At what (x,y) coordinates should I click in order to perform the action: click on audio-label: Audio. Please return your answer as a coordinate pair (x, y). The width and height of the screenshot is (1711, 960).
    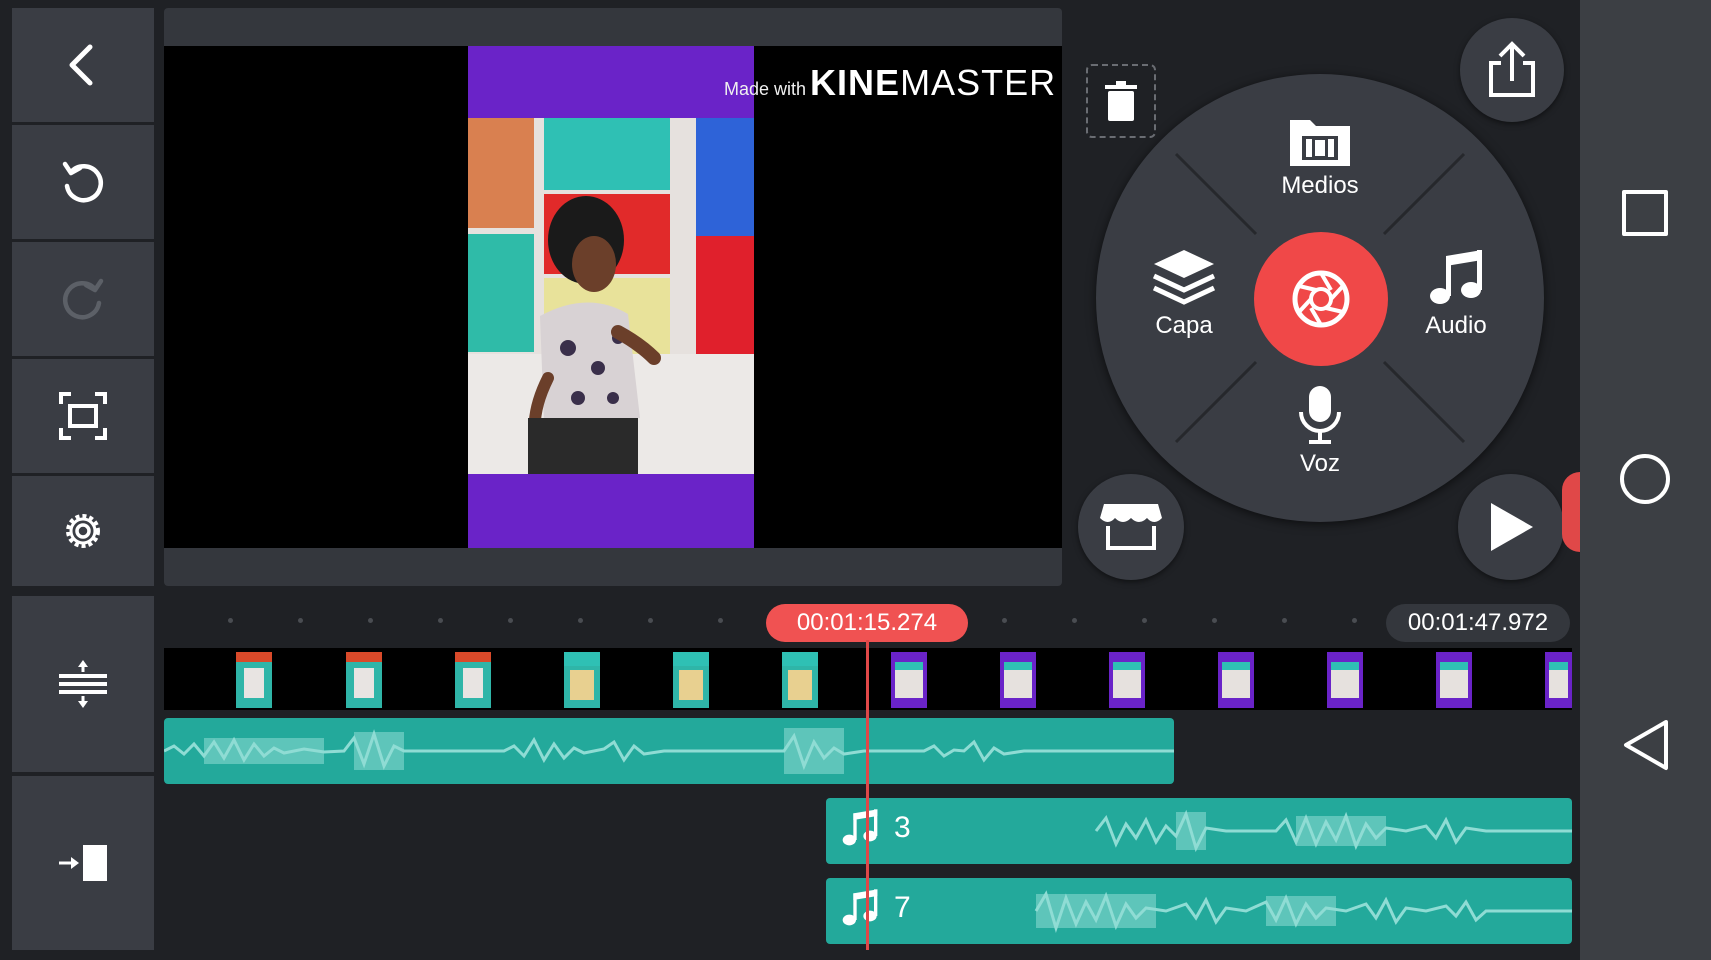
    Looking at the image, I should click on (1456, 325).